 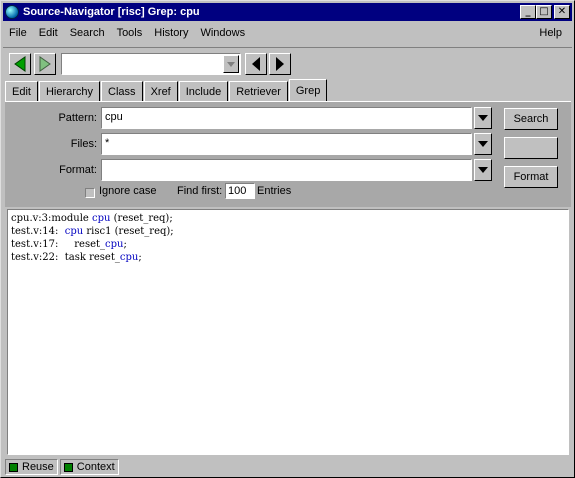 I want to click on format-dropdown-button, so click(x=483, y=170).